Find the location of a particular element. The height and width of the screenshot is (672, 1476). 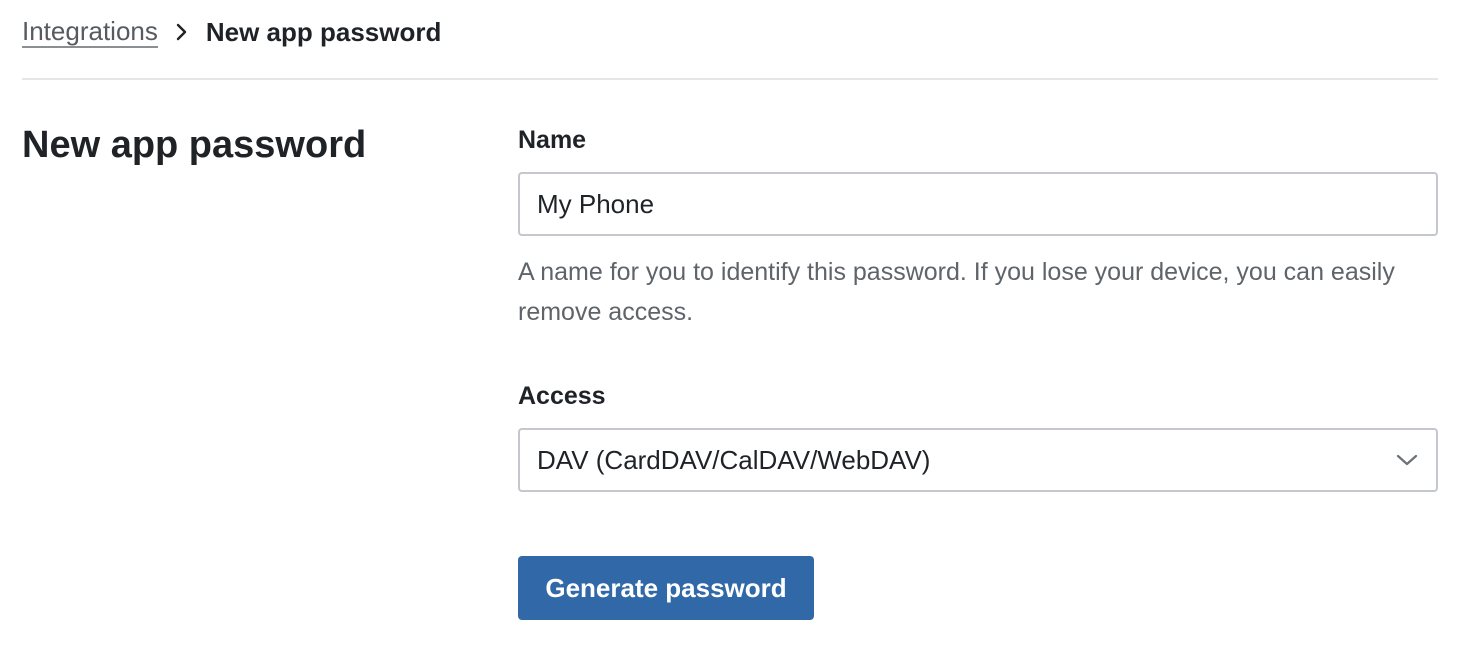

breadcrumb: Integrations New app password is located at coordinates (231, 32).